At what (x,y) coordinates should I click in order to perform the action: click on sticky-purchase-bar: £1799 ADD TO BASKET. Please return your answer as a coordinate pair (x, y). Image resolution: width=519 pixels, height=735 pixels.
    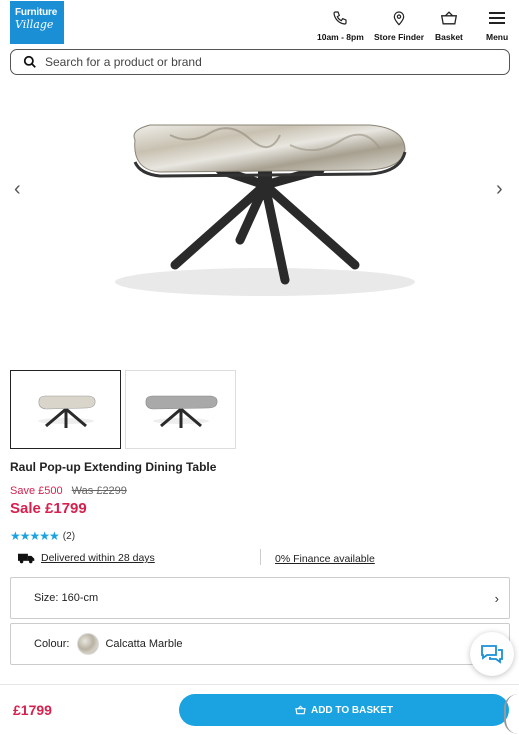
    Looking at the image, I should click on (259, 709).